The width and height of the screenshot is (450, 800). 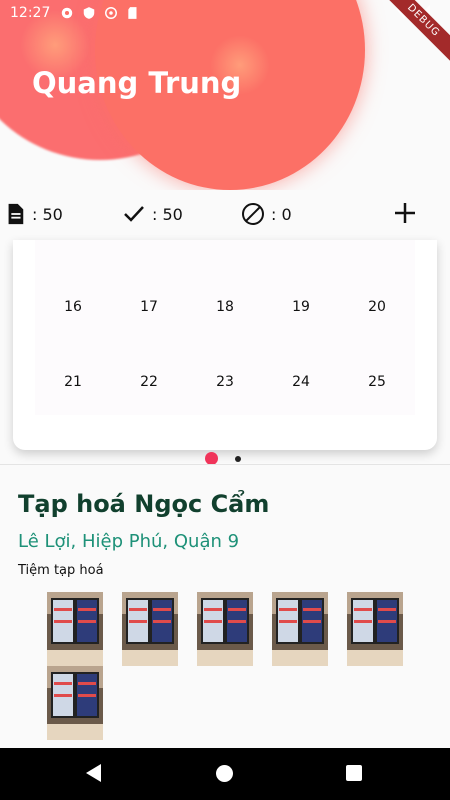 I want to click on back-icon, so click(x=93, y=773).